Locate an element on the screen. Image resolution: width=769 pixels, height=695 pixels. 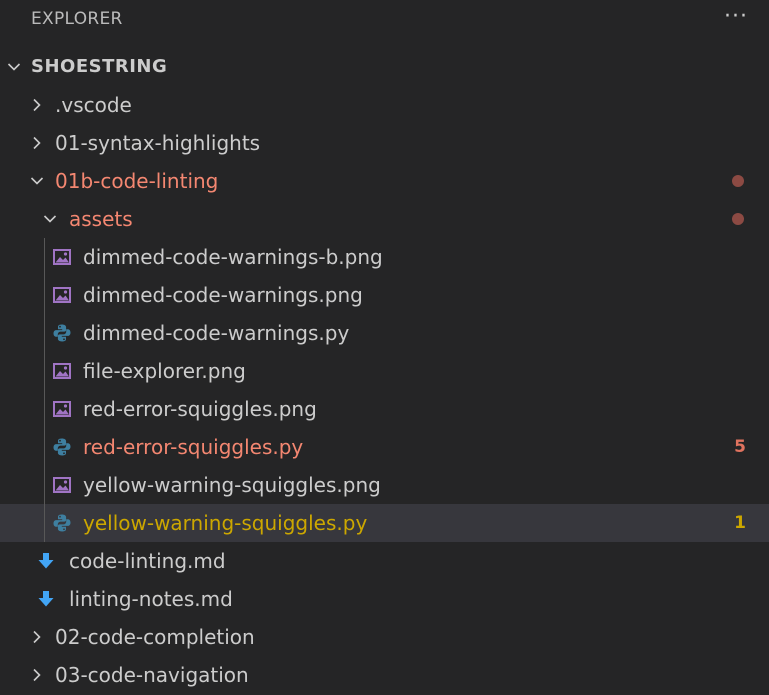
tree-item-file: dimmed-code-warnings.py is located at coordinates (384, 333).